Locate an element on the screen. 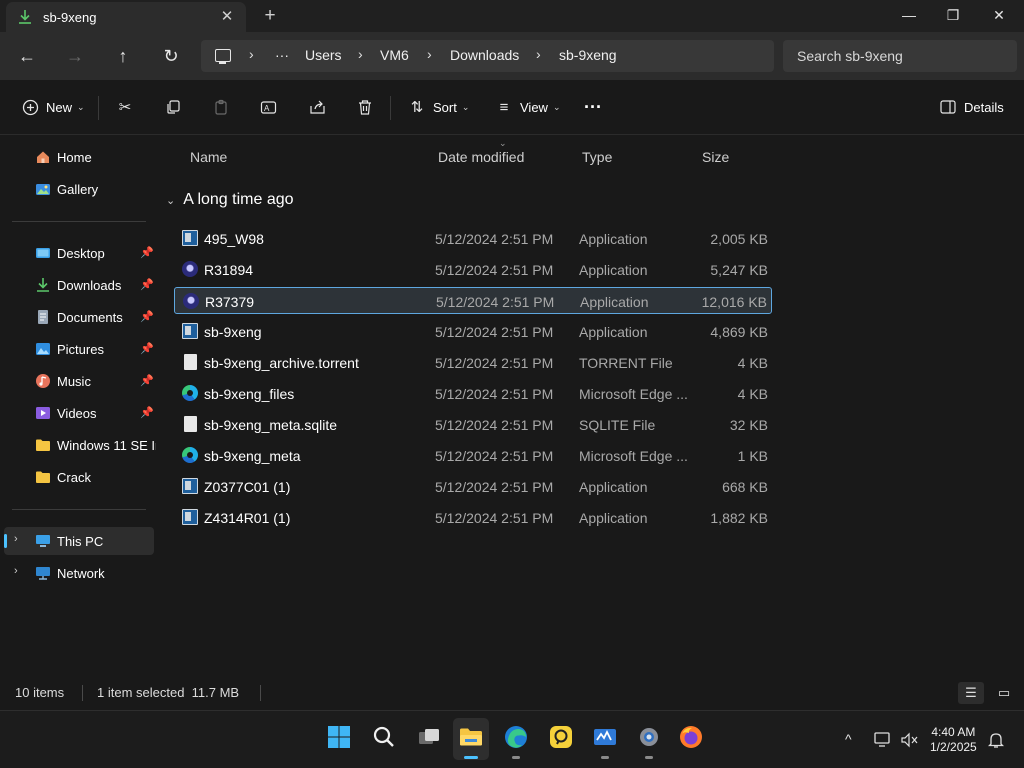  breadcrumb-overflow: ··· is located at coordinates (282, 55).